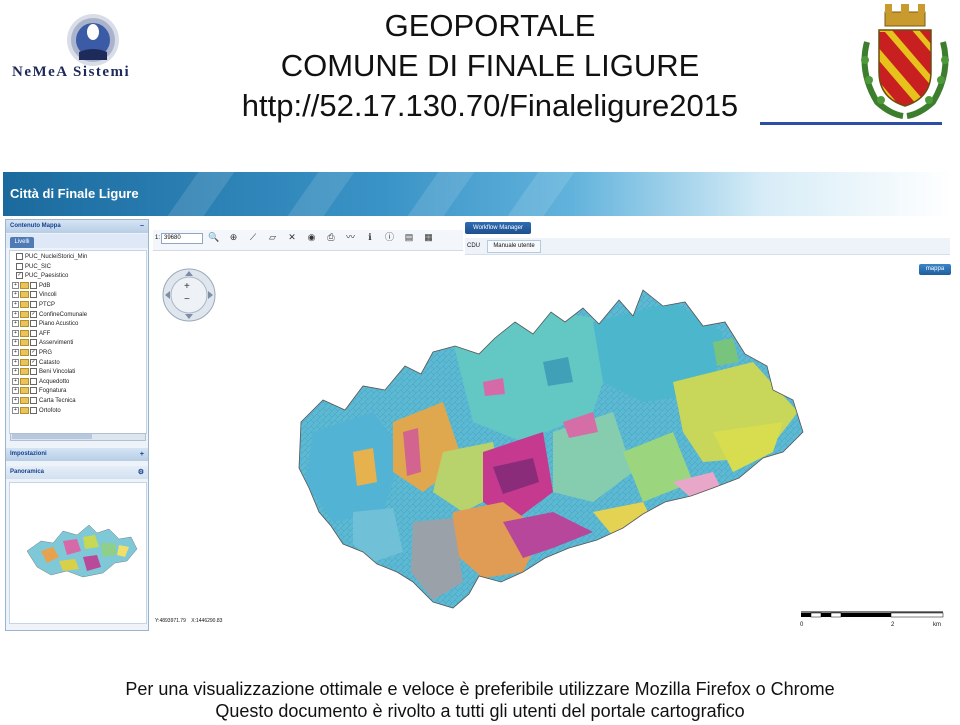  I want to click on layer-item: + ✓ Catasto, so click(36, 363).